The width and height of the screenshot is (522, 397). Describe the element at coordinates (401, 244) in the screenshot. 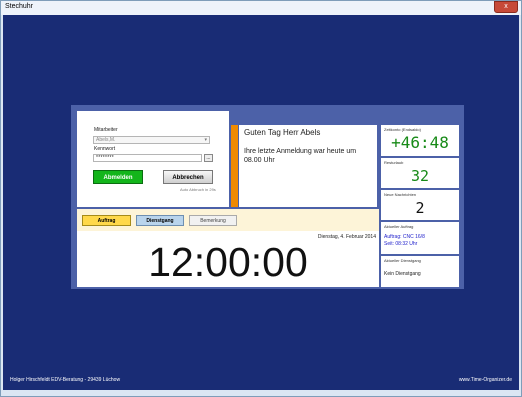

I see `auftrag-since: Seit: 08:32 Uhr` at that location.